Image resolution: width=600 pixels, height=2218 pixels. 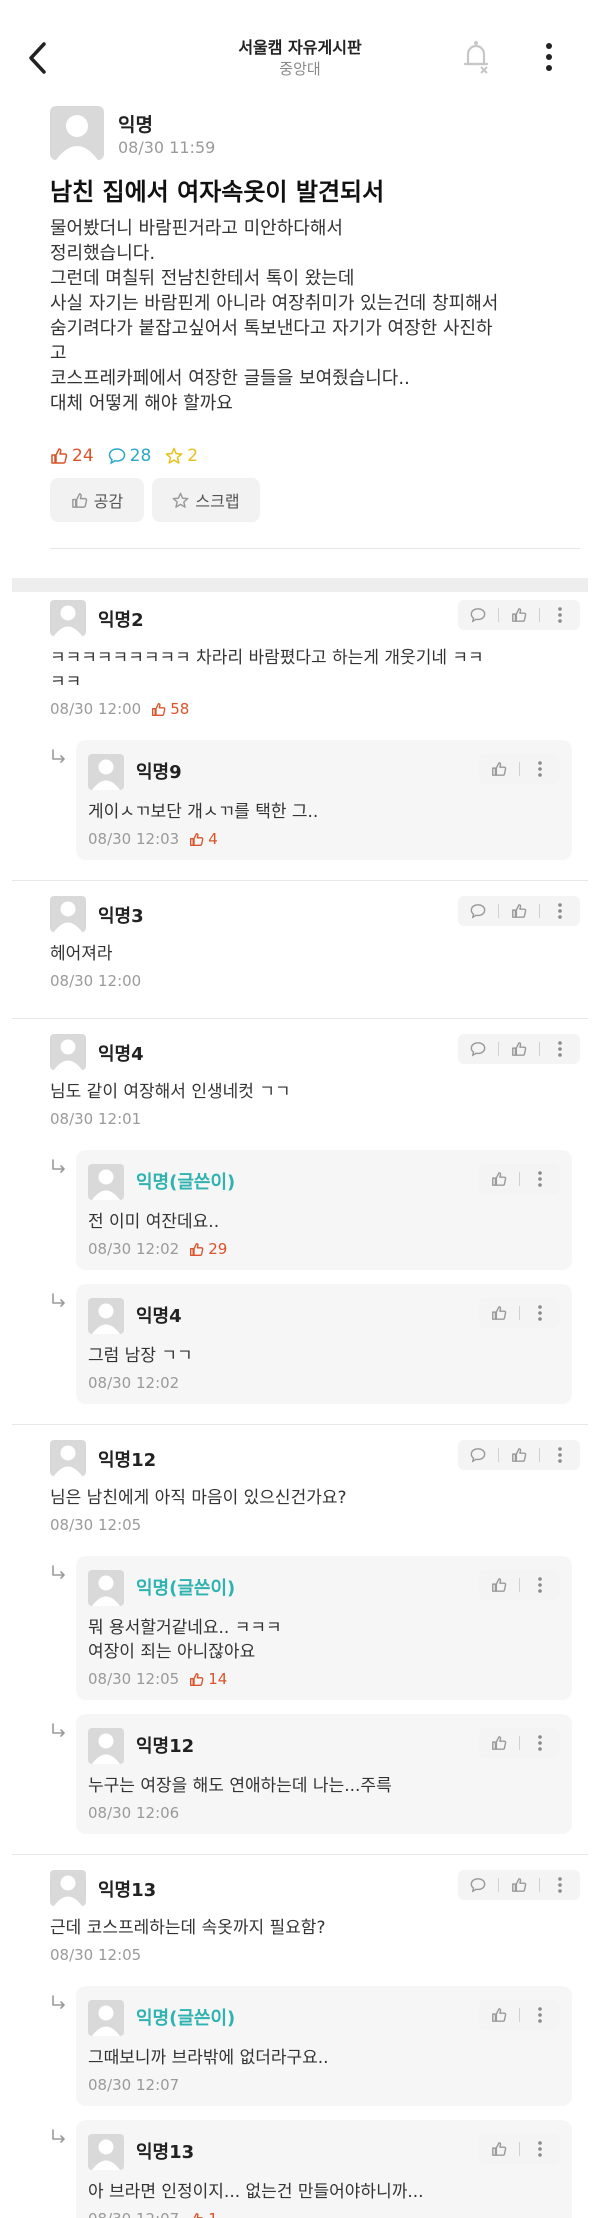 I want to click on reply-bubble-icon, so click(x=478, y=911).